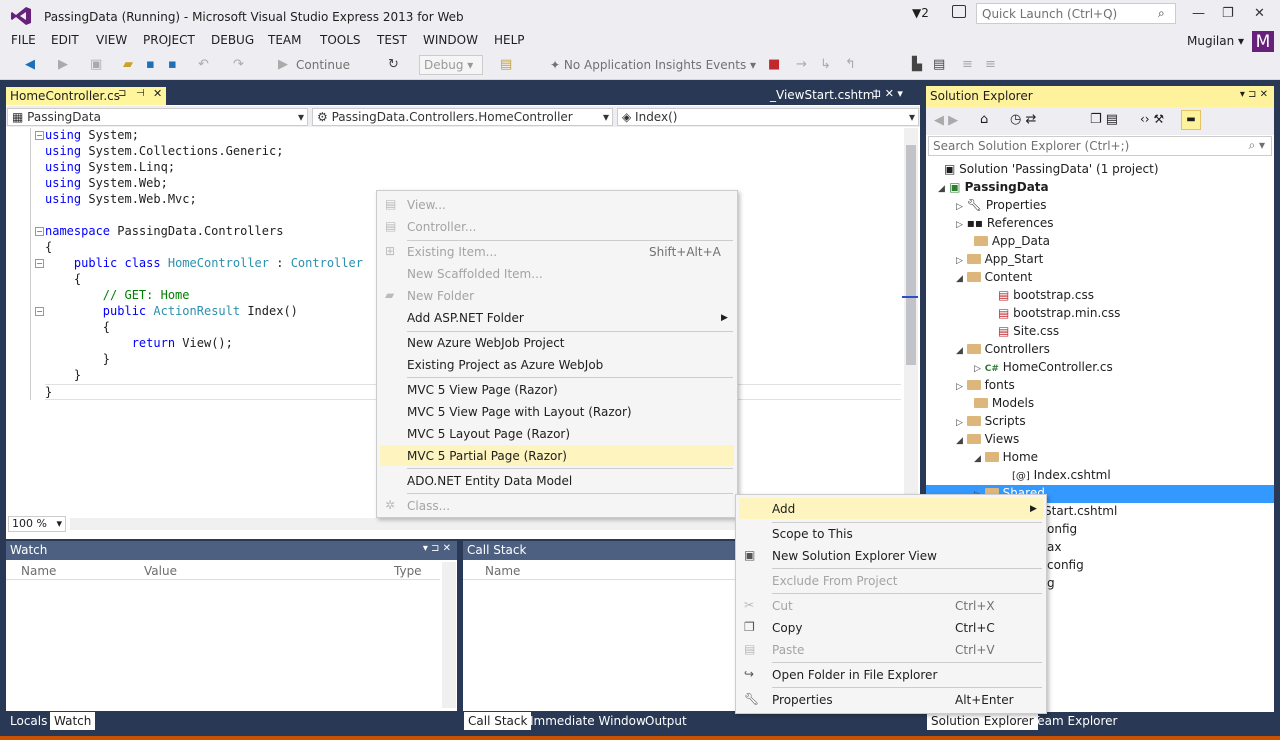 The image size is (1280, 740). What do you see at coordinates (783, 509) in the screenshot?
I see `menu-add: Add` at bounding box center [783, 509].